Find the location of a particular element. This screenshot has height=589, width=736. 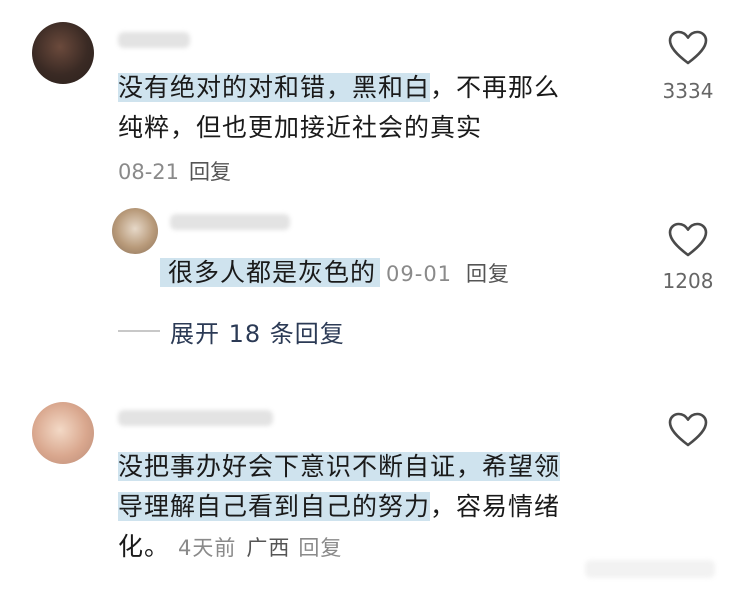

comment-meta: 08-21 回复 is located at coordinates (174, 171).